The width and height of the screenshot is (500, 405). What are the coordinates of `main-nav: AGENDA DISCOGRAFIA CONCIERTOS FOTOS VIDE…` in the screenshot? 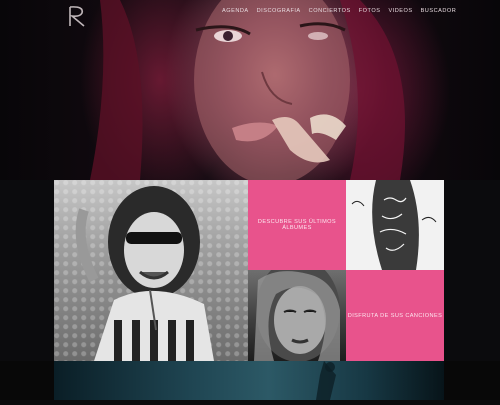 It's located at (339, 13).